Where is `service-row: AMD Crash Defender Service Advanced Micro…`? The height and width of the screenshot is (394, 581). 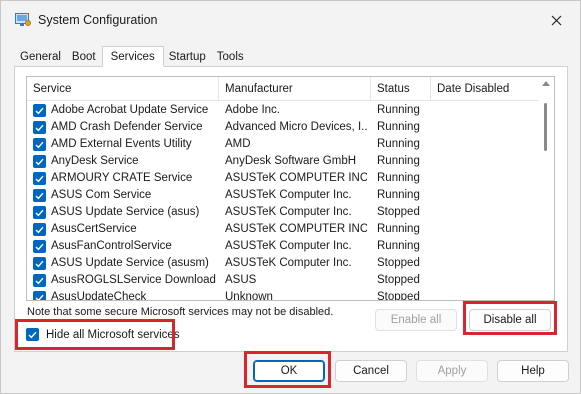
service-row: AMD Crash Defender Service Advanced Micro… is located at coordinates (282, 127).